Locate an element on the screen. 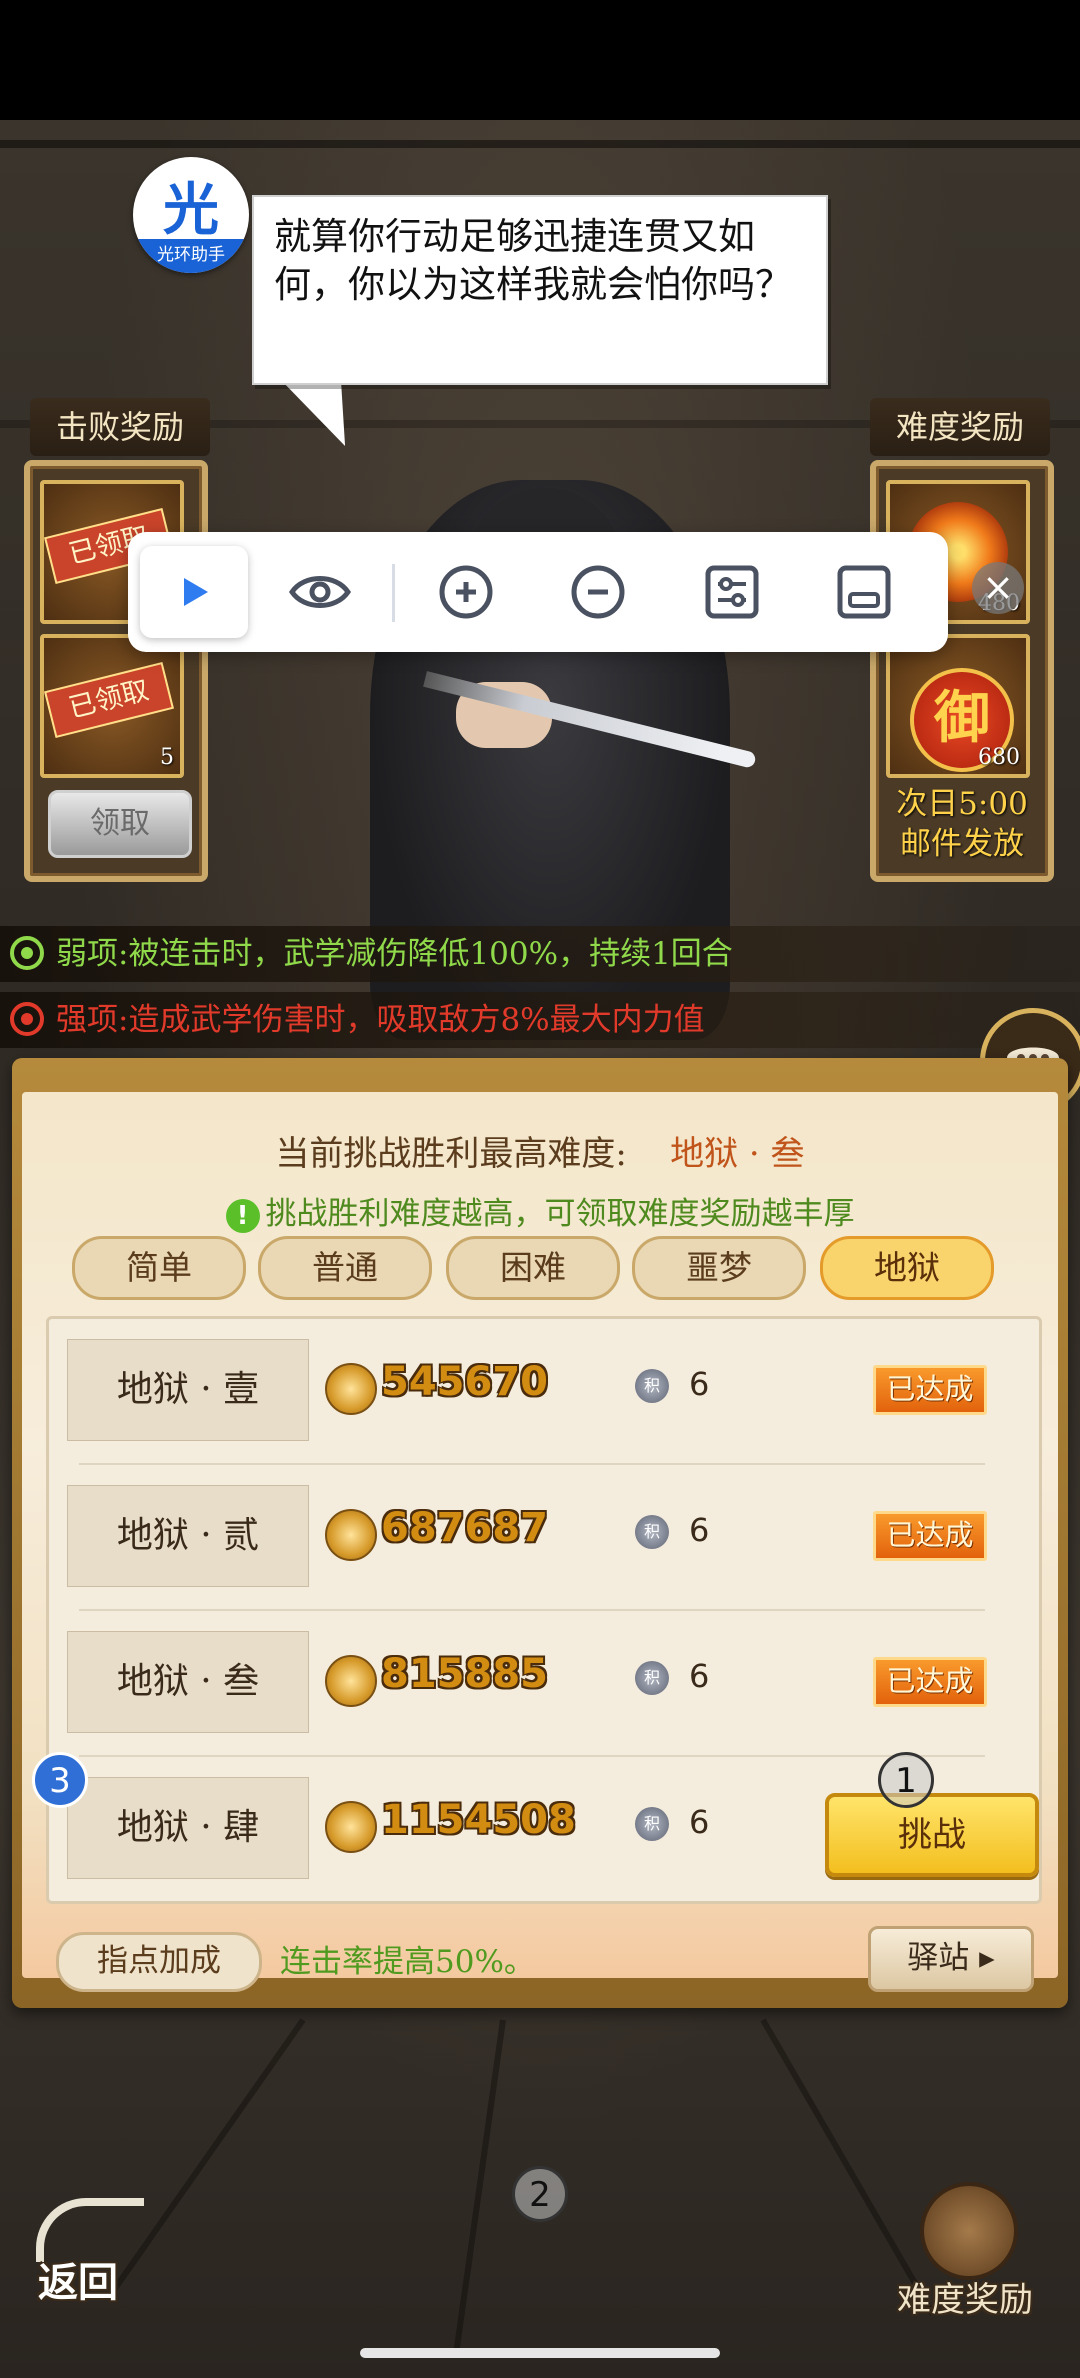 The height and width of the screenshot is (2378, 1080). mail-note-line1: 次日5:00 is located at coordinates (962, 804).